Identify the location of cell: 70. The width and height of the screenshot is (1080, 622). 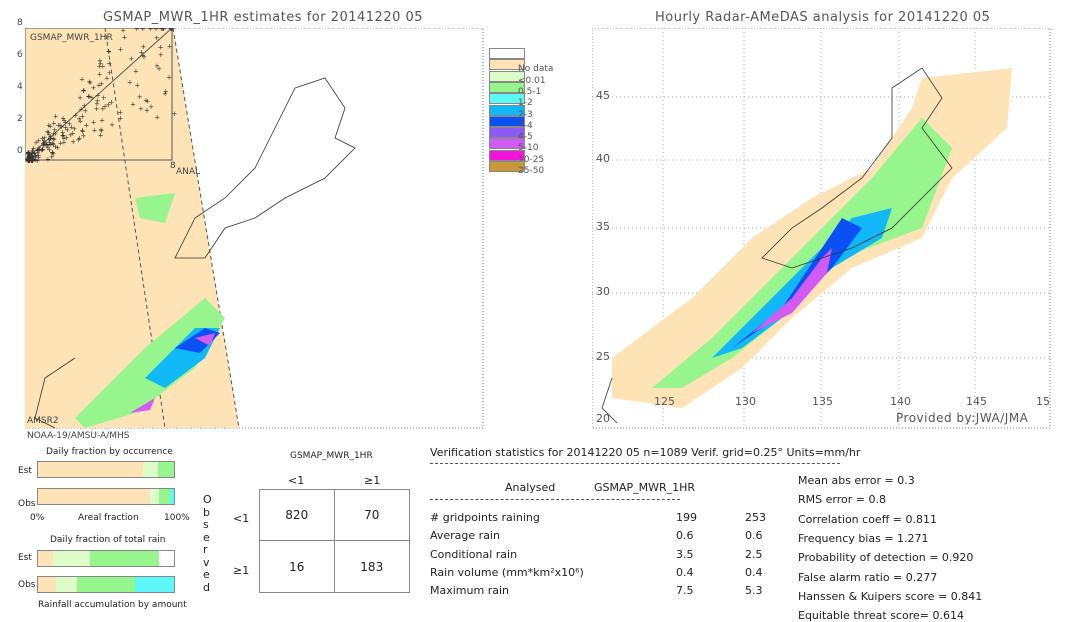
(371, 515).